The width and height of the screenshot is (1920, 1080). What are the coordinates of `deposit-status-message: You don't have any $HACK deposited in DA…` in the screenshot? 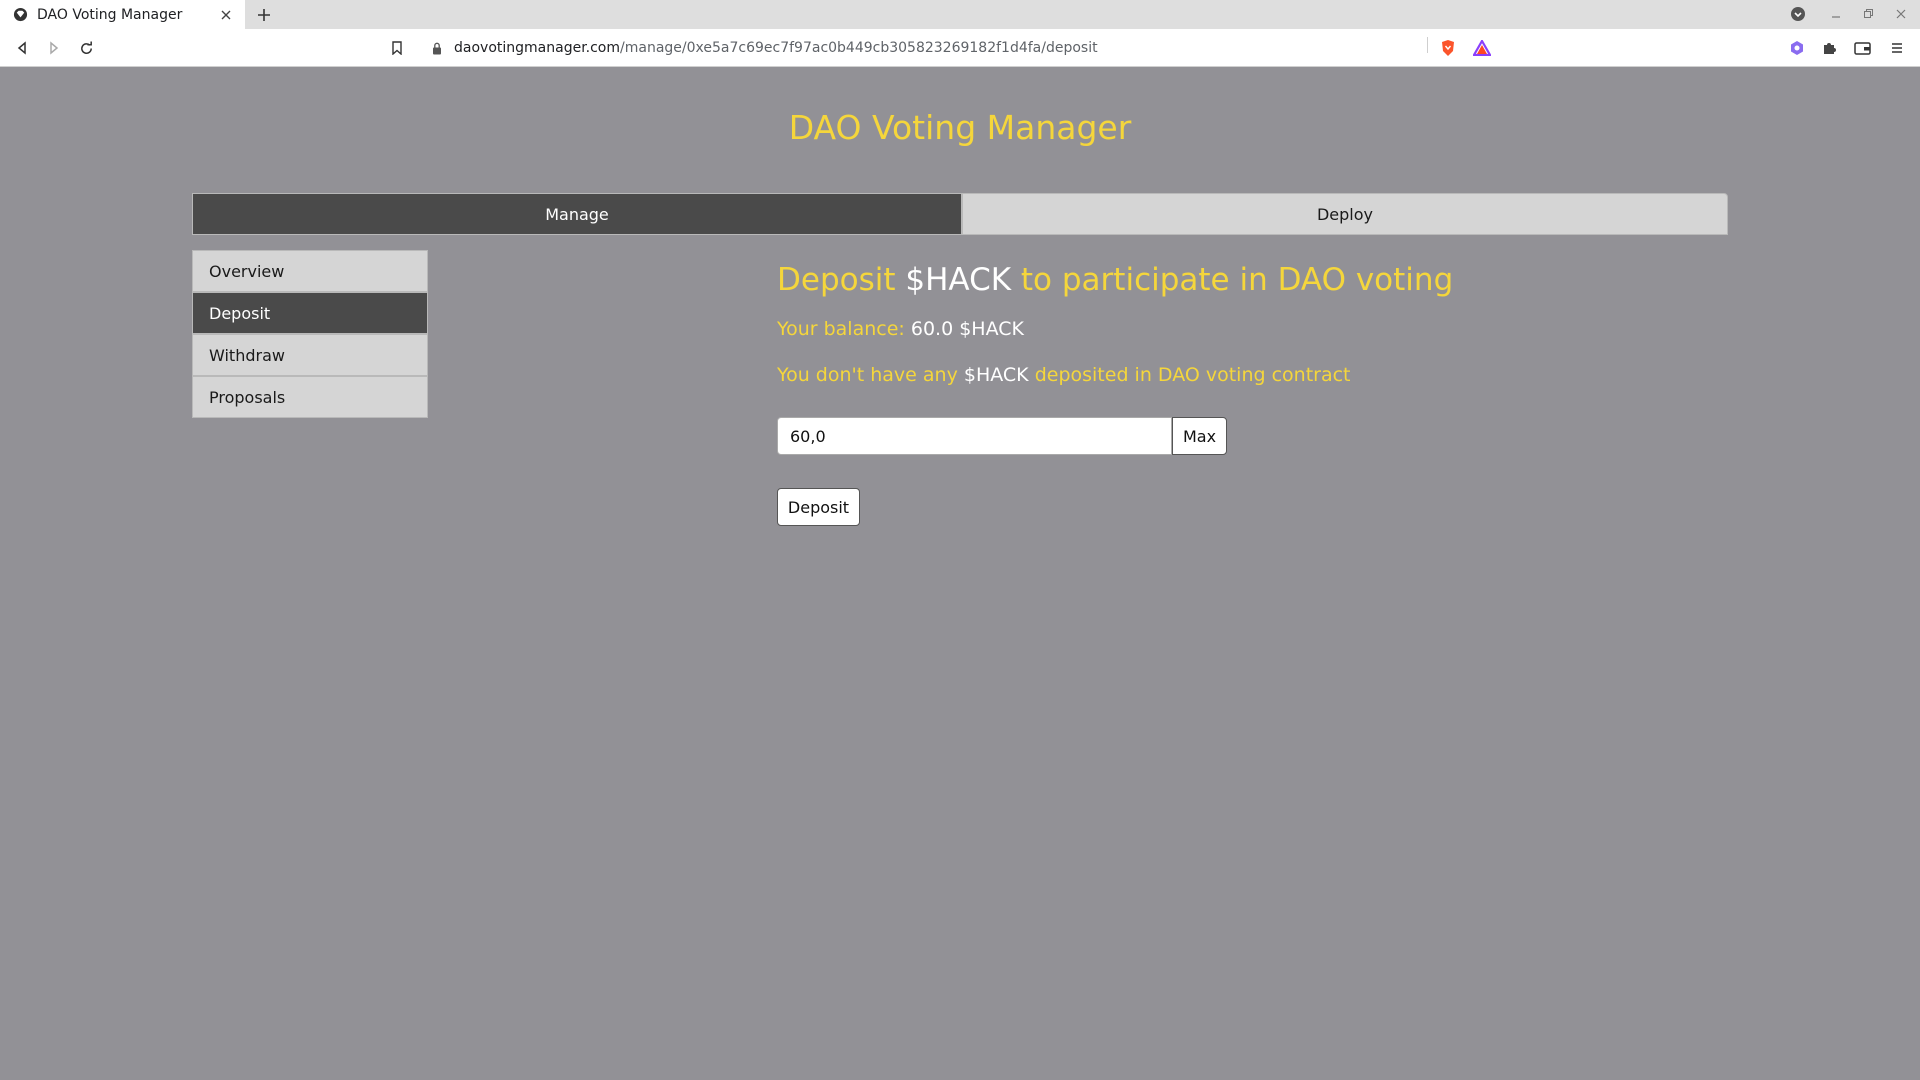 It's located at (1327, 375).